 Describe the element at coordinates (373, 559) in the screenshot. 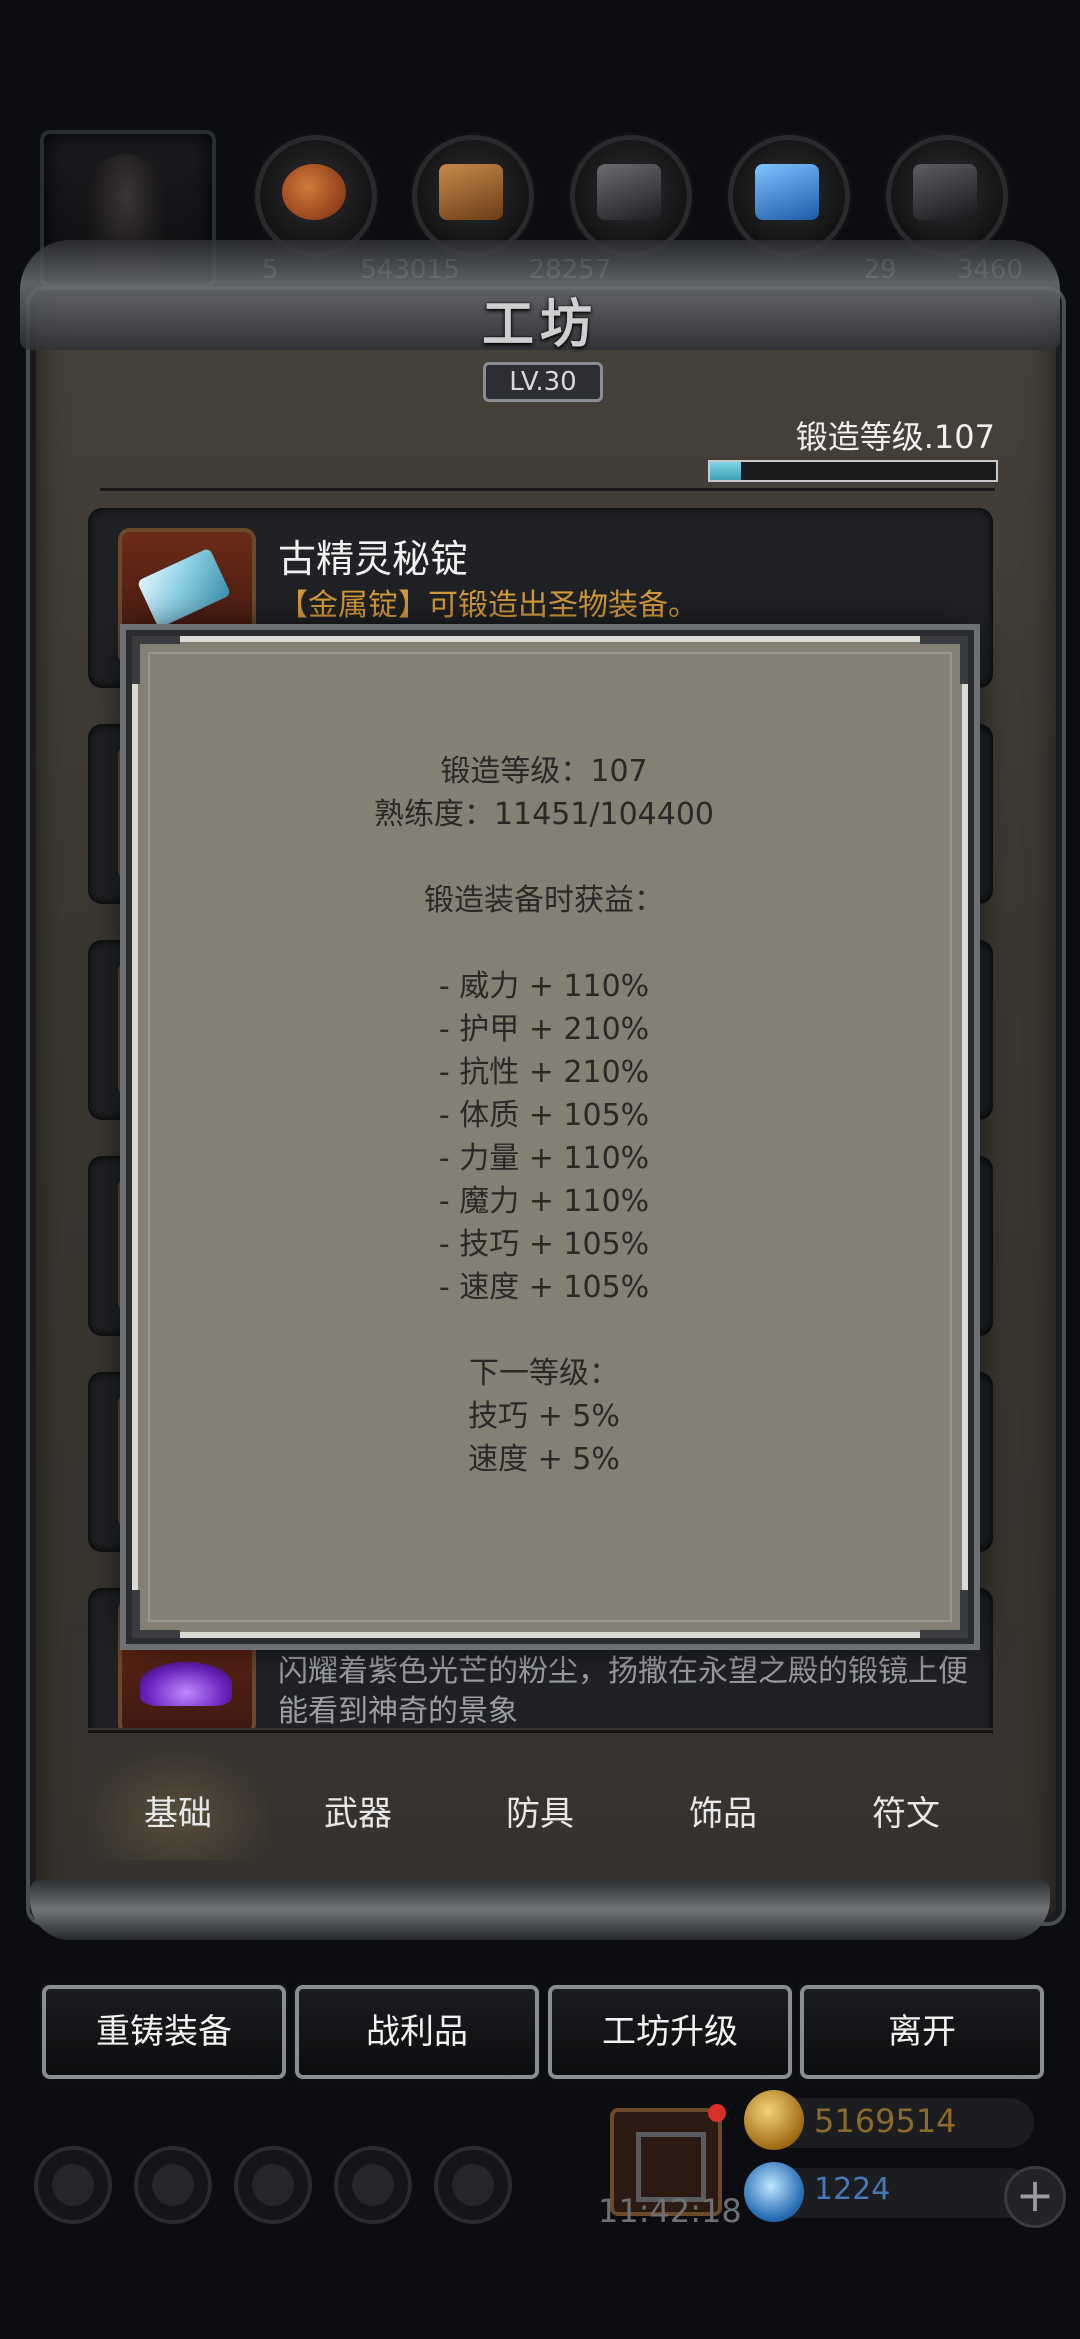

I see `item-name: 古精灵秘锭` at that location.